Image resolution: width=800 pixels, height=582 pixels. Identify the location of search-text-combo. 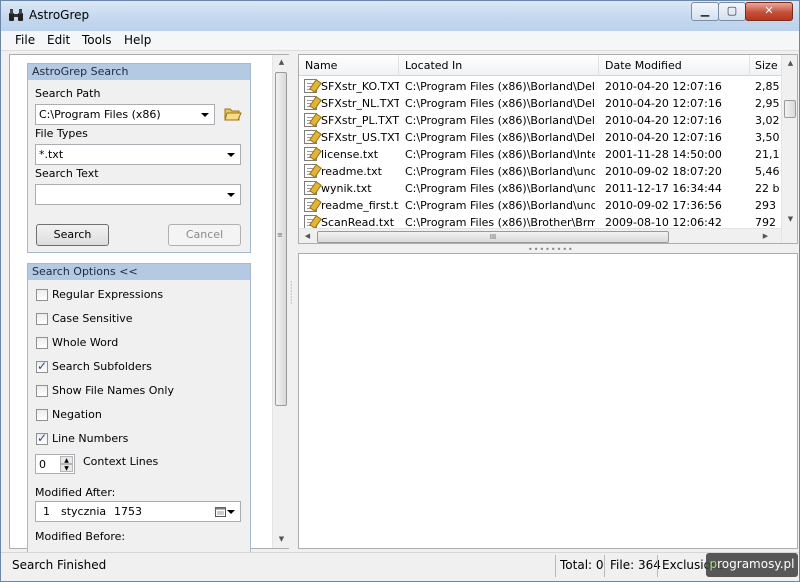
(138, 194).